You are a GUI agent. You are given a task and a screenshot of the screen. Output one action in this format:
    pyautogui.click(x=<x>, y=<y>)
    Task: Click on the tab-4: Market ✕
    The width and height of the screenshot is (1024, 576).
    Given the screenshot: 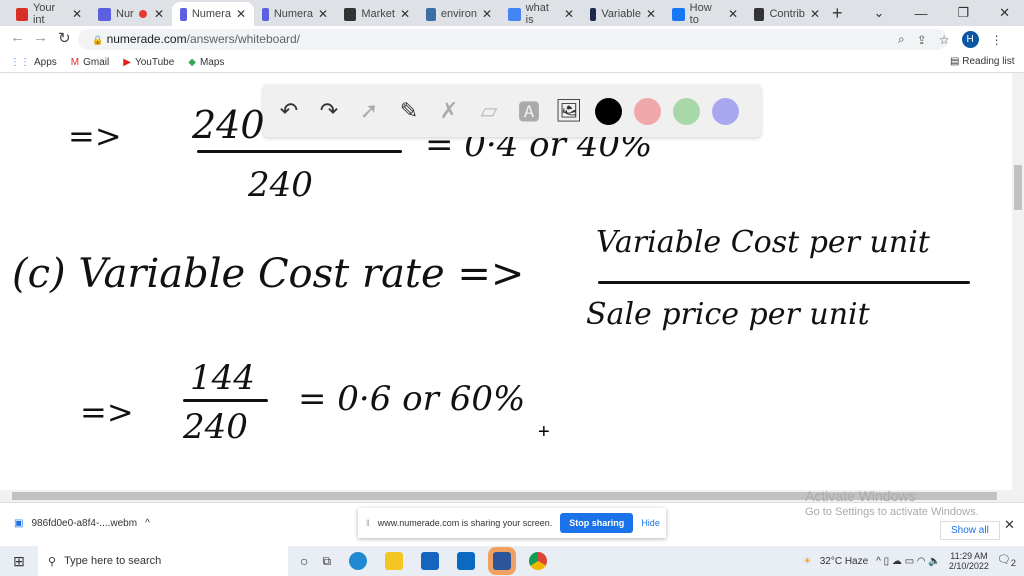 What is the action you would take?
    pyautogui.click(x=377, y=14)
    